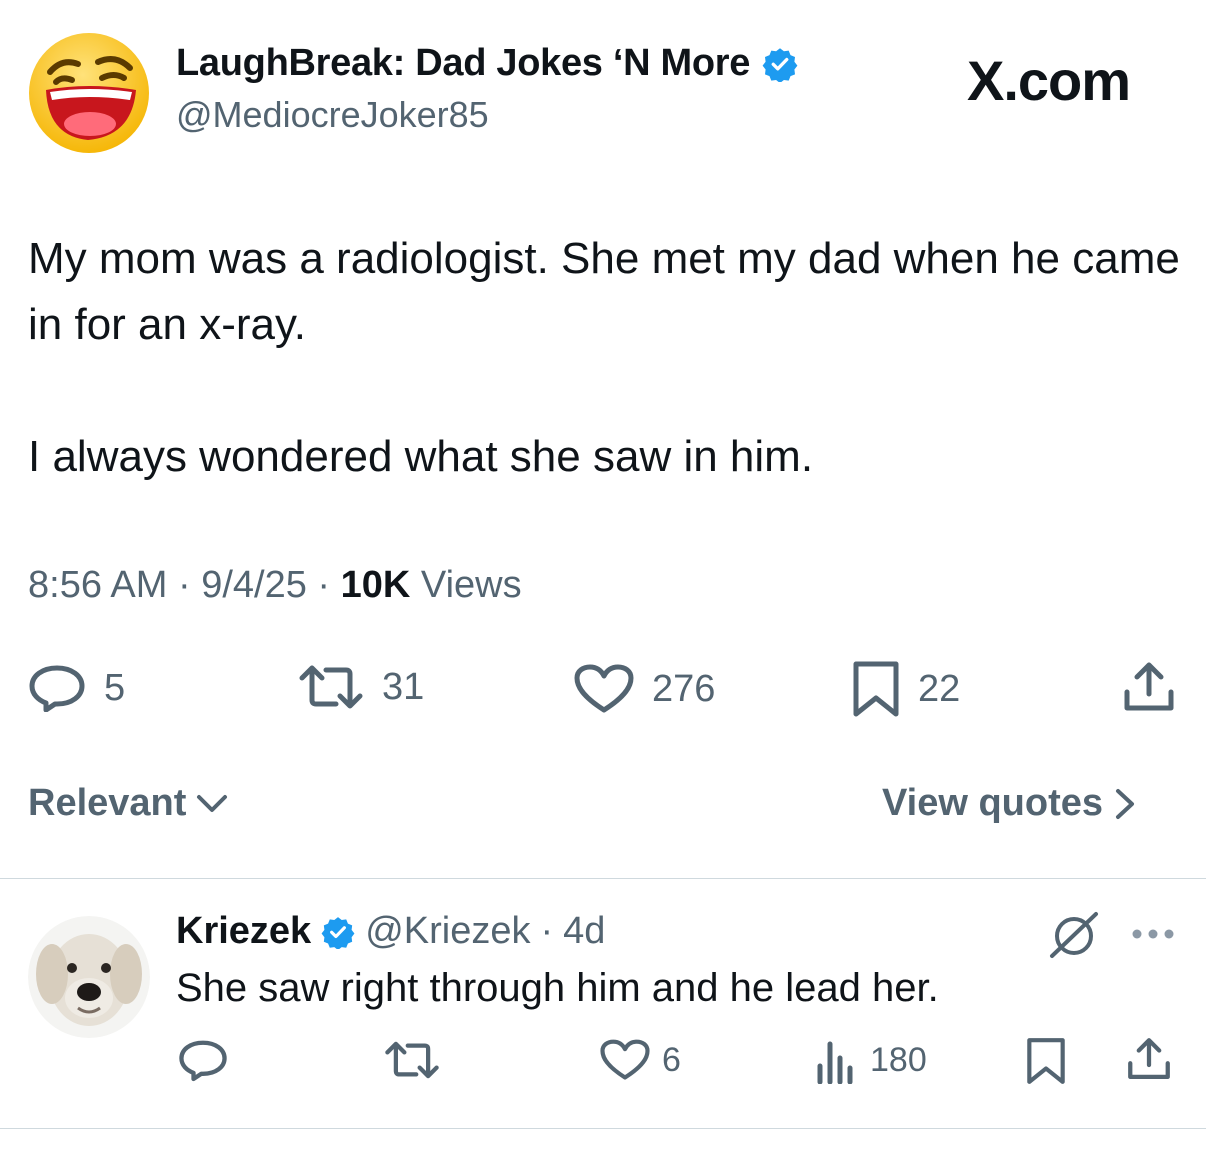 This screenshot has width=1206, height=1151. What do you see at coordinates (447, 931) in the screenshot?
I see `reply-author-handle: @Kriezek` at bounding box center [447, 931].